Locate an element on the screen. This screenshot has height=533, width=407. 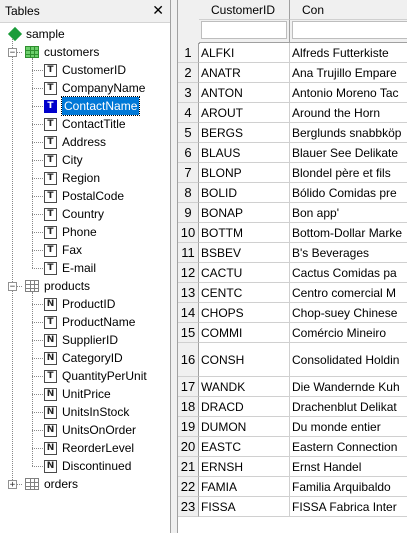
grid-corner is located at coordinates (189, 22).